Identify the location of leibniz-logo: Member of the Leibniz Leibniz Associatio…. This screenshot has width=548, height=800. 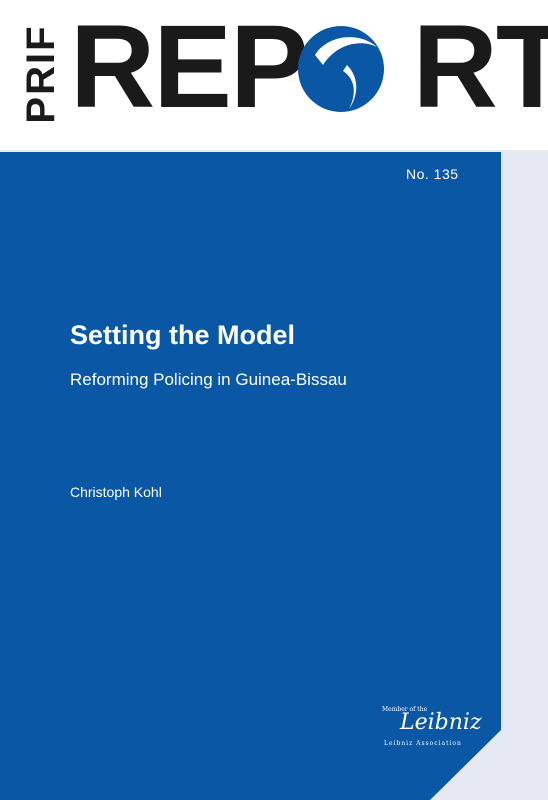
(431, 731).